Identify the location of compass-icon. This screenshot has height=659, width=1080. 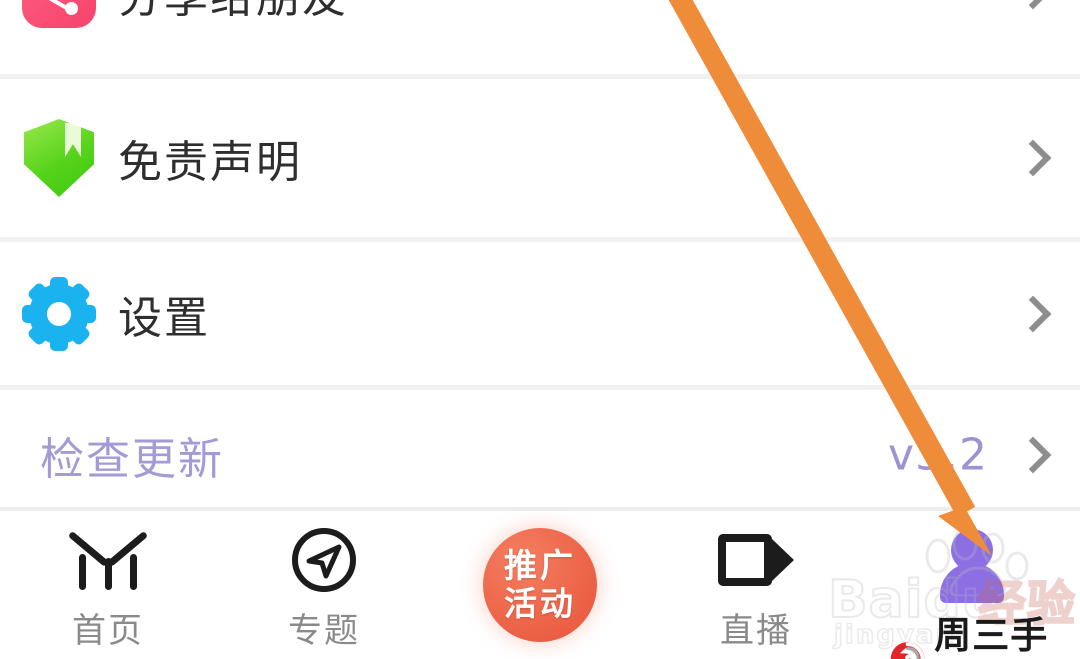
(324, 560).